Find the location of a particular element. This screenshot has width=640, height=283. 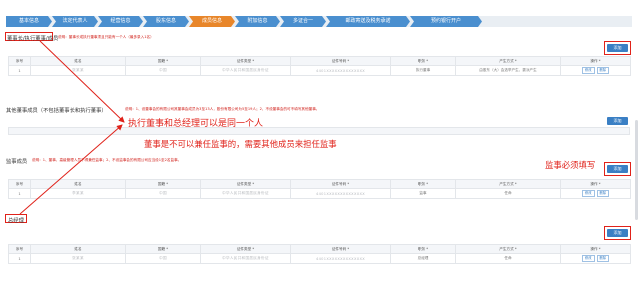

arrow-manager-to-note is located at coordinates (71, 169).